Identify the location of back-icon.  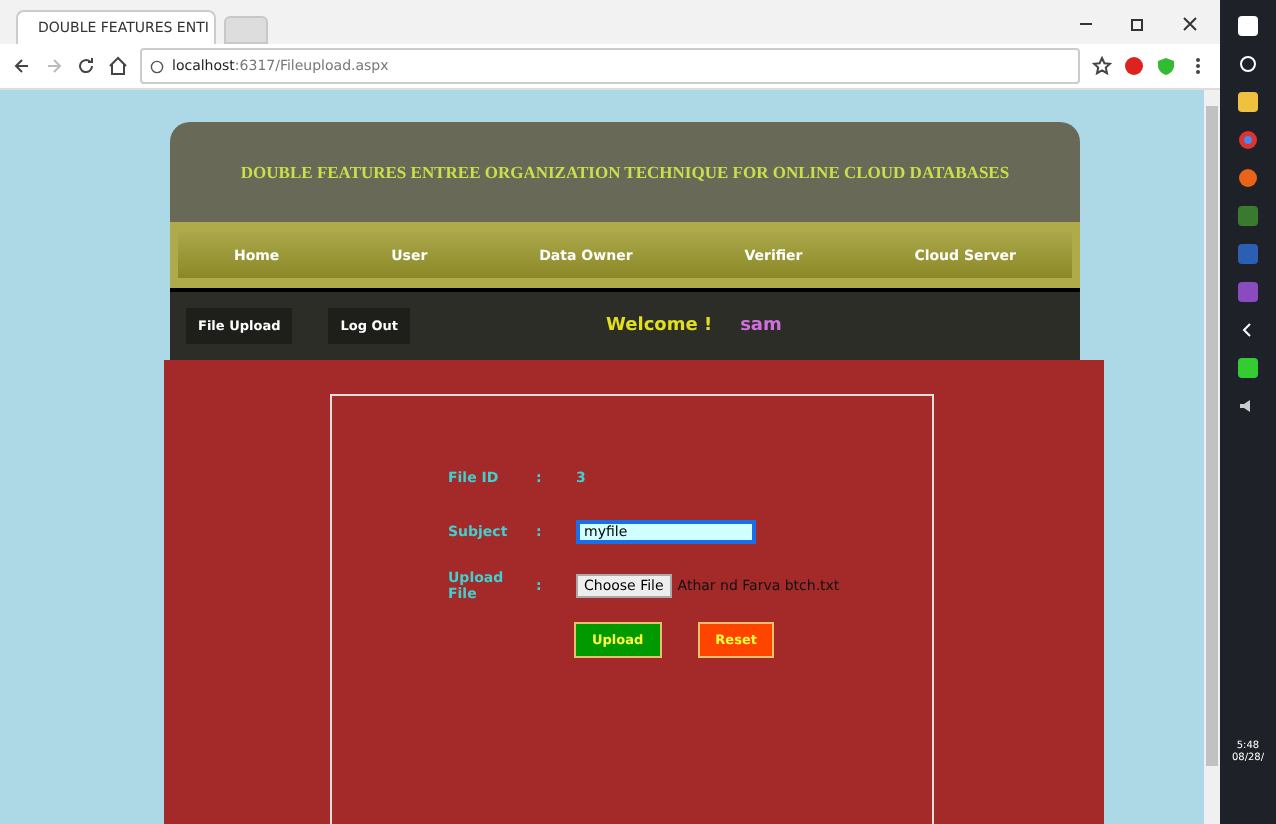
(22, 66).